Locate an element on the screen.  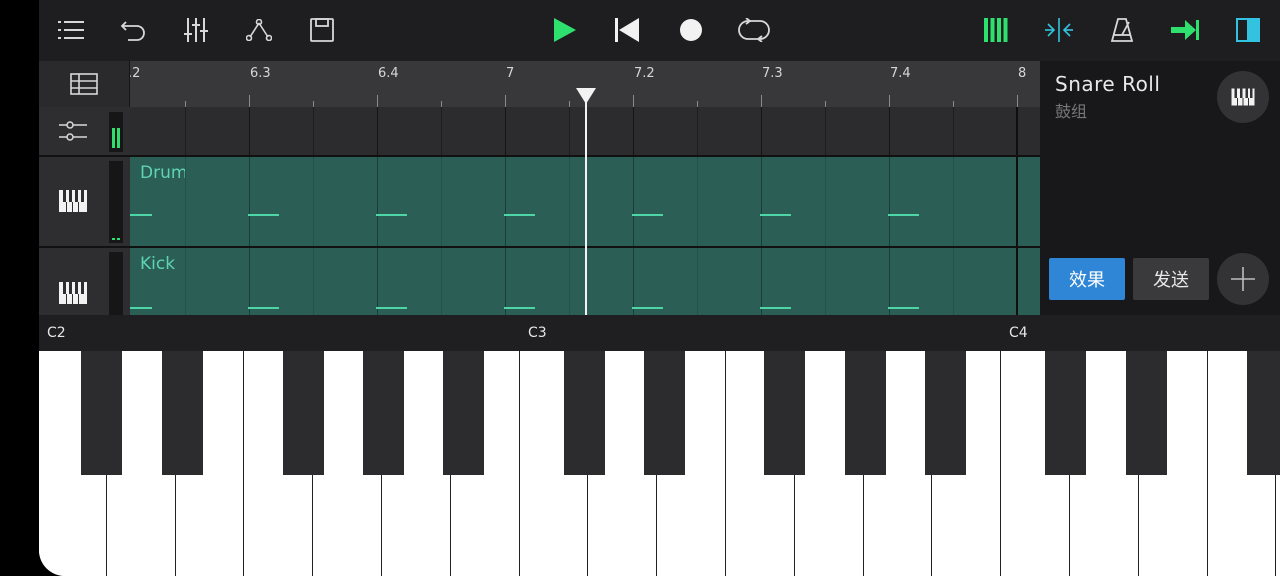
automation-meter is located at coordinates (116, 132).